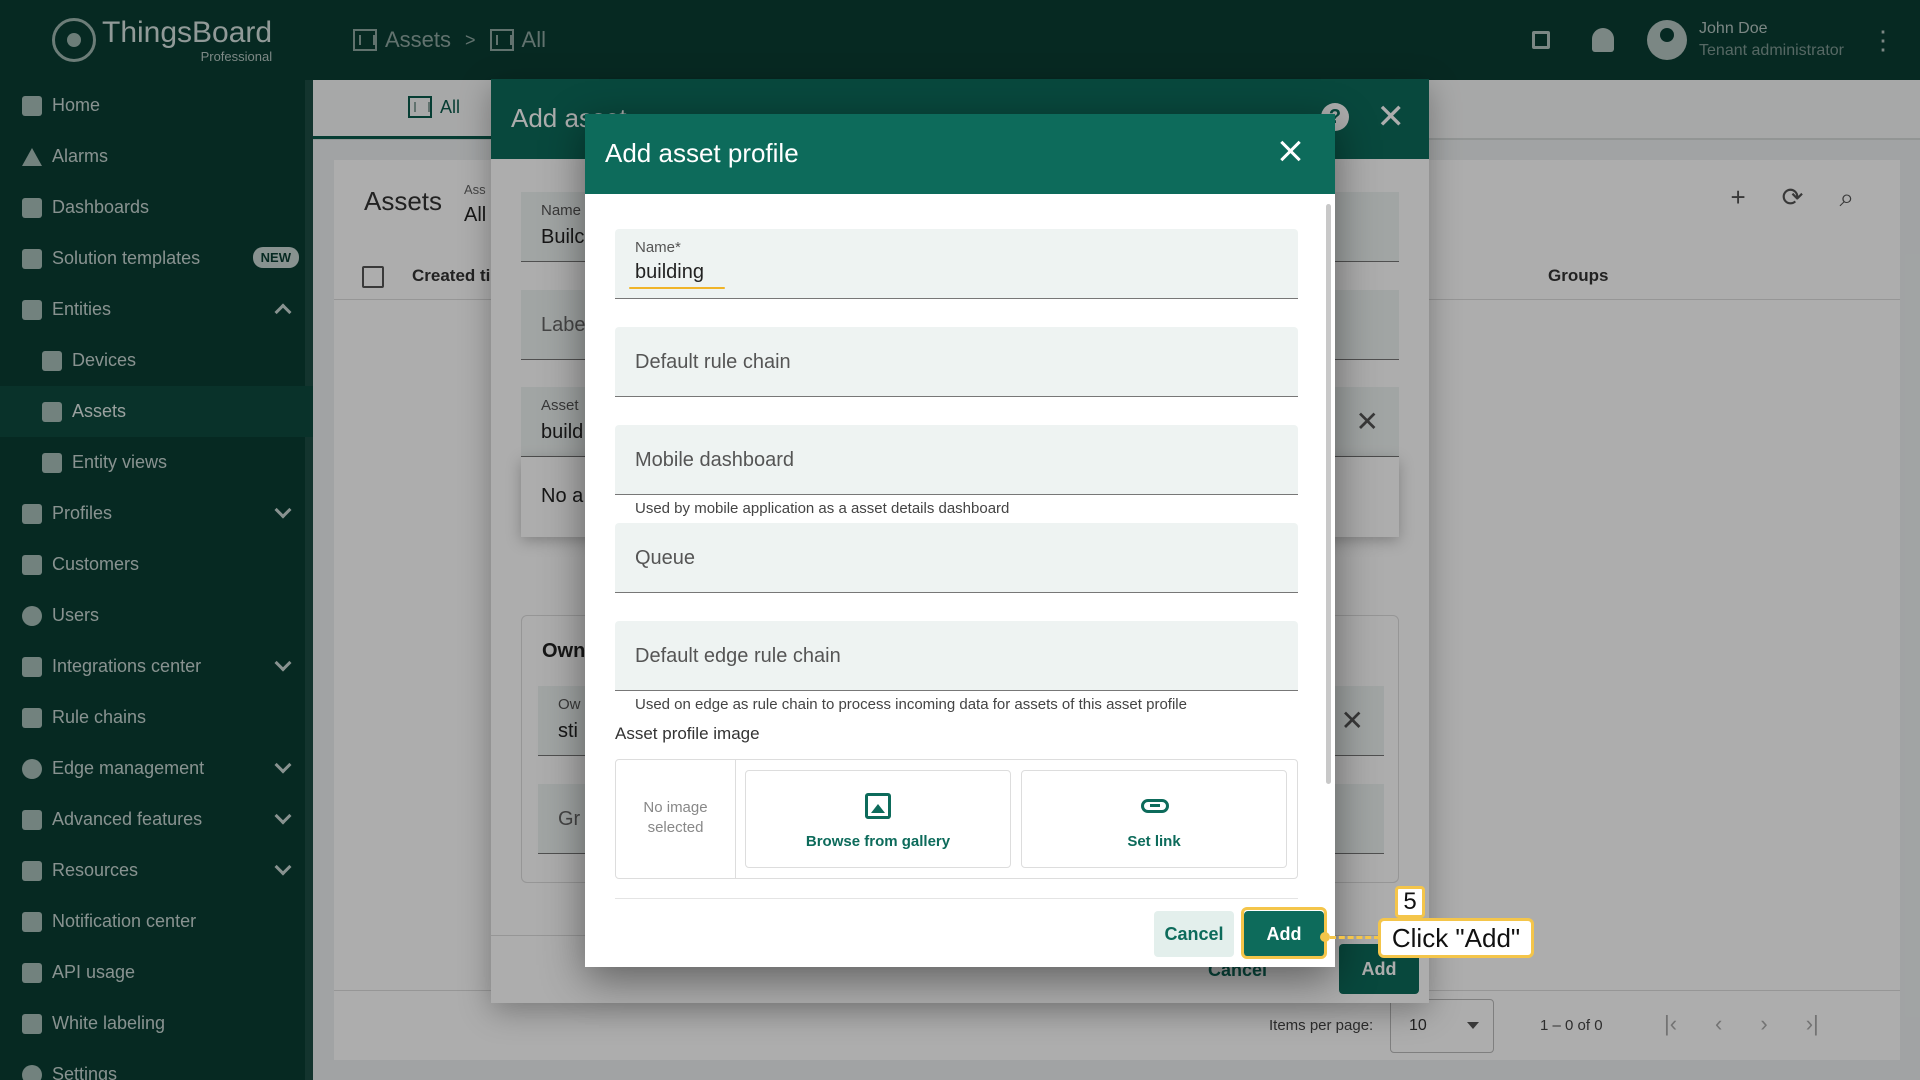  What do you see at coordinates (878, 841) in the screenshot?
I see `browse-gallery-label: Browse from gallery` at bounding box center [878, 841].